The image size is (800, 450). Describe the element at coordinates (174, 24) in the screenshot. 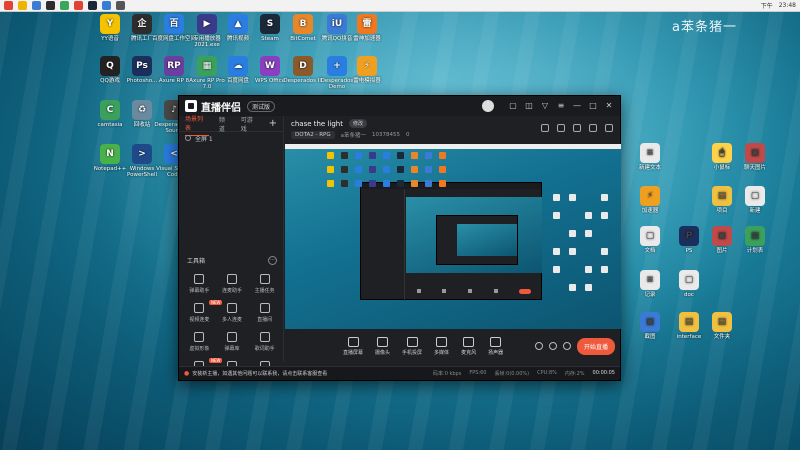

I see `app-shortcut-icon: 百` at that location.